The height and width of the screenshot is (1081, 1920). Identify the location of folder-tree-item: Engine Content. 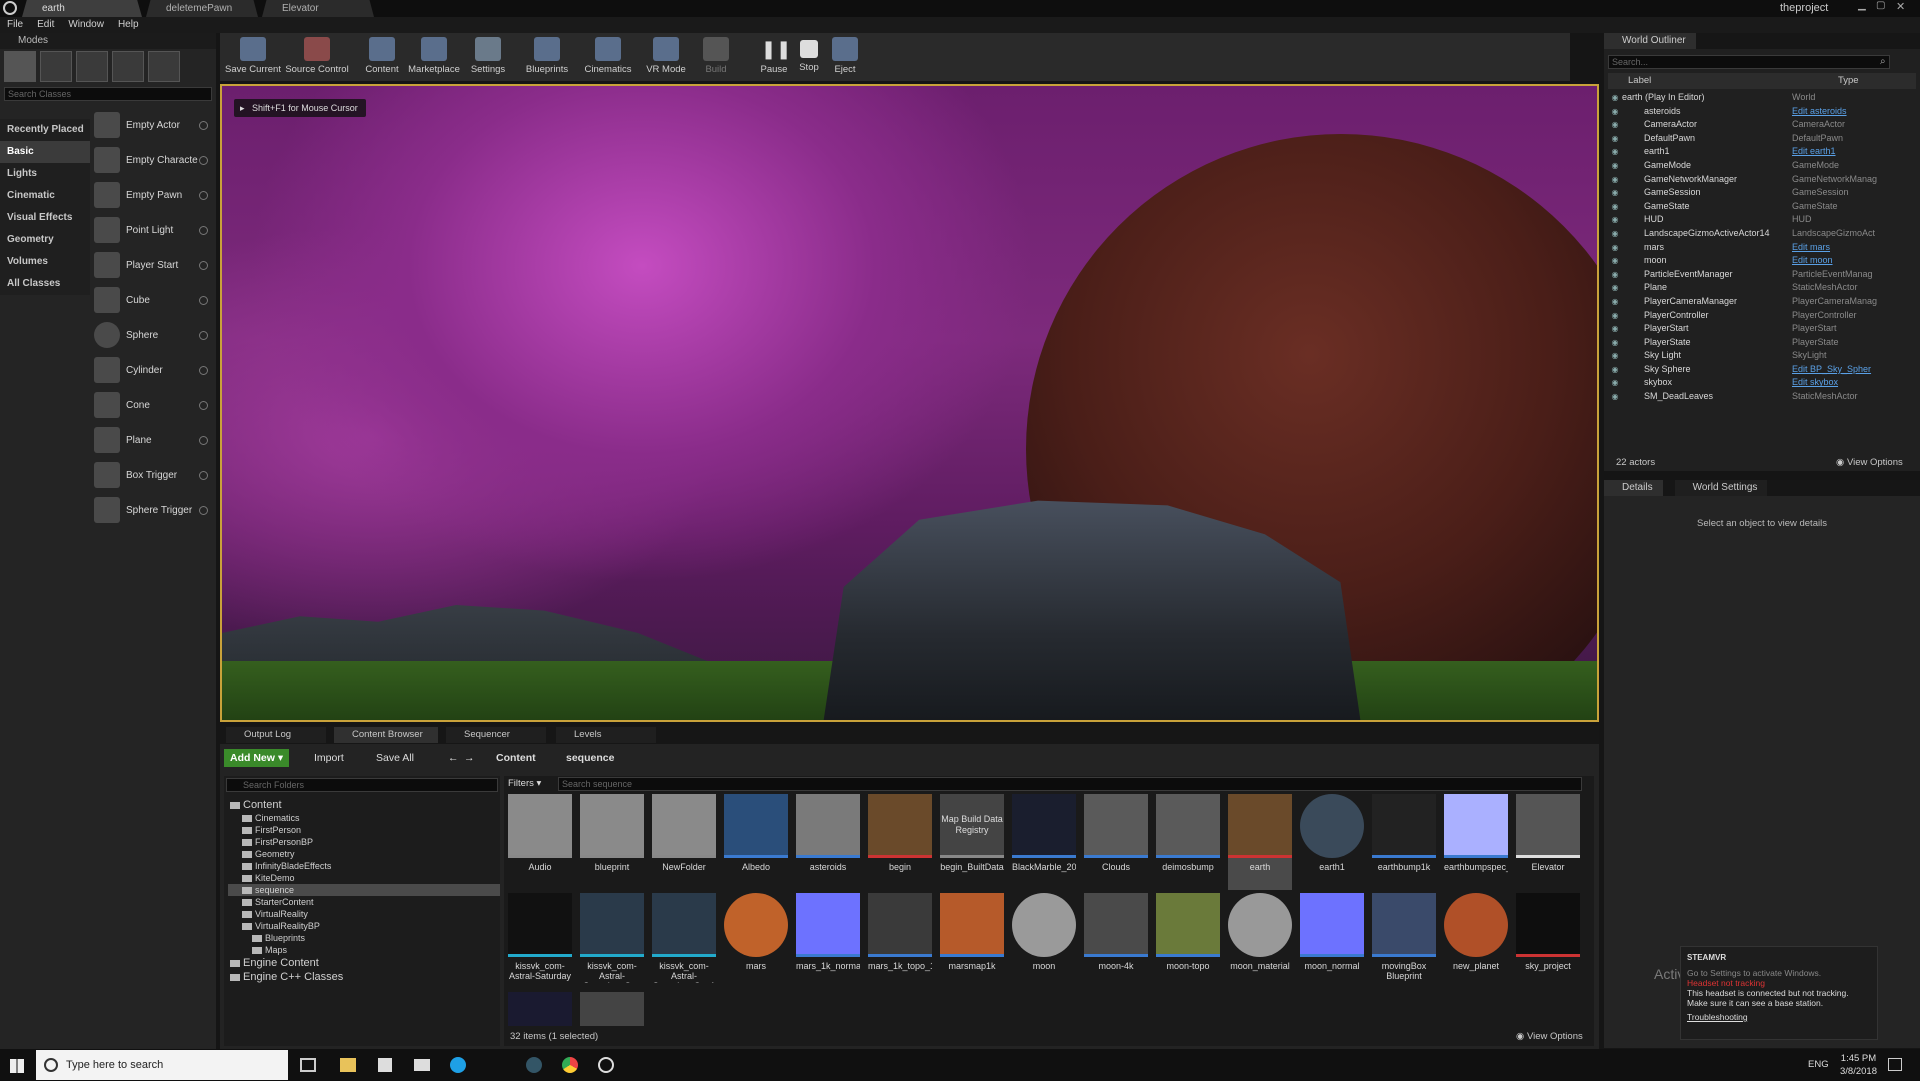
(364, 963).